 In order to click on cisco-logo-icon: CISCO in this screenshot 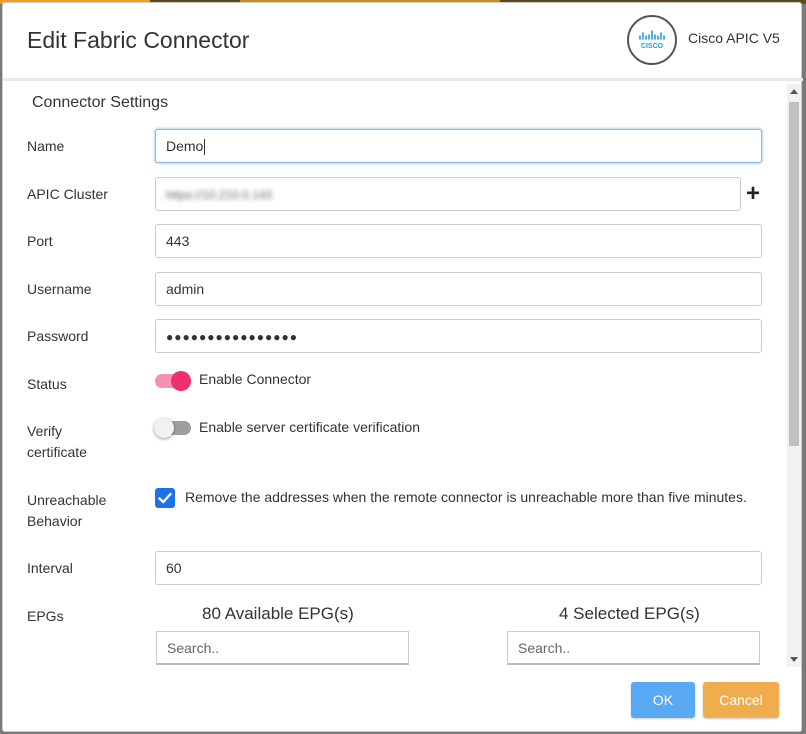, I will do `click(652, 40)`.